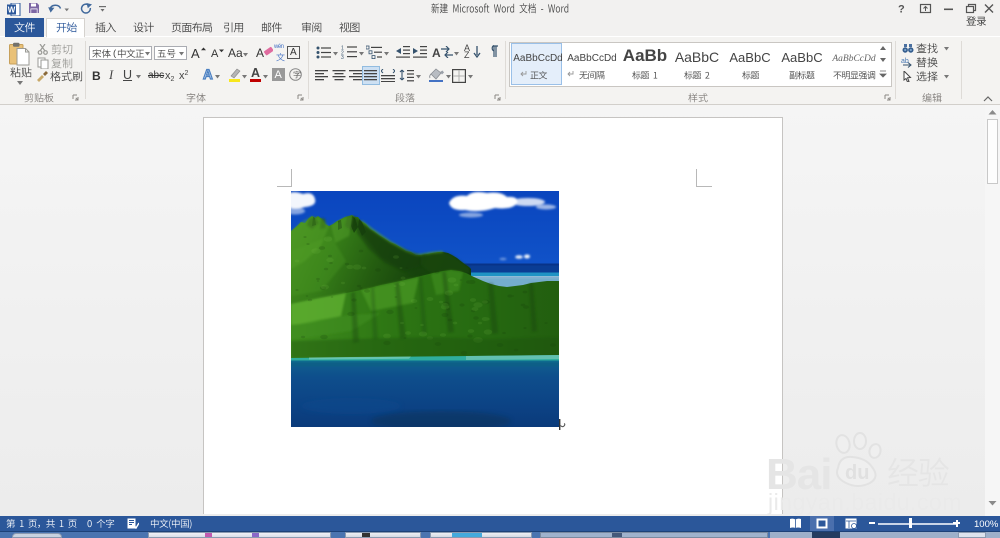 The height and width of the screenshot is (538, 1000). Describe the element at coordinates (857, 473) in the screenshot. I see `svg-text: du` at that location.